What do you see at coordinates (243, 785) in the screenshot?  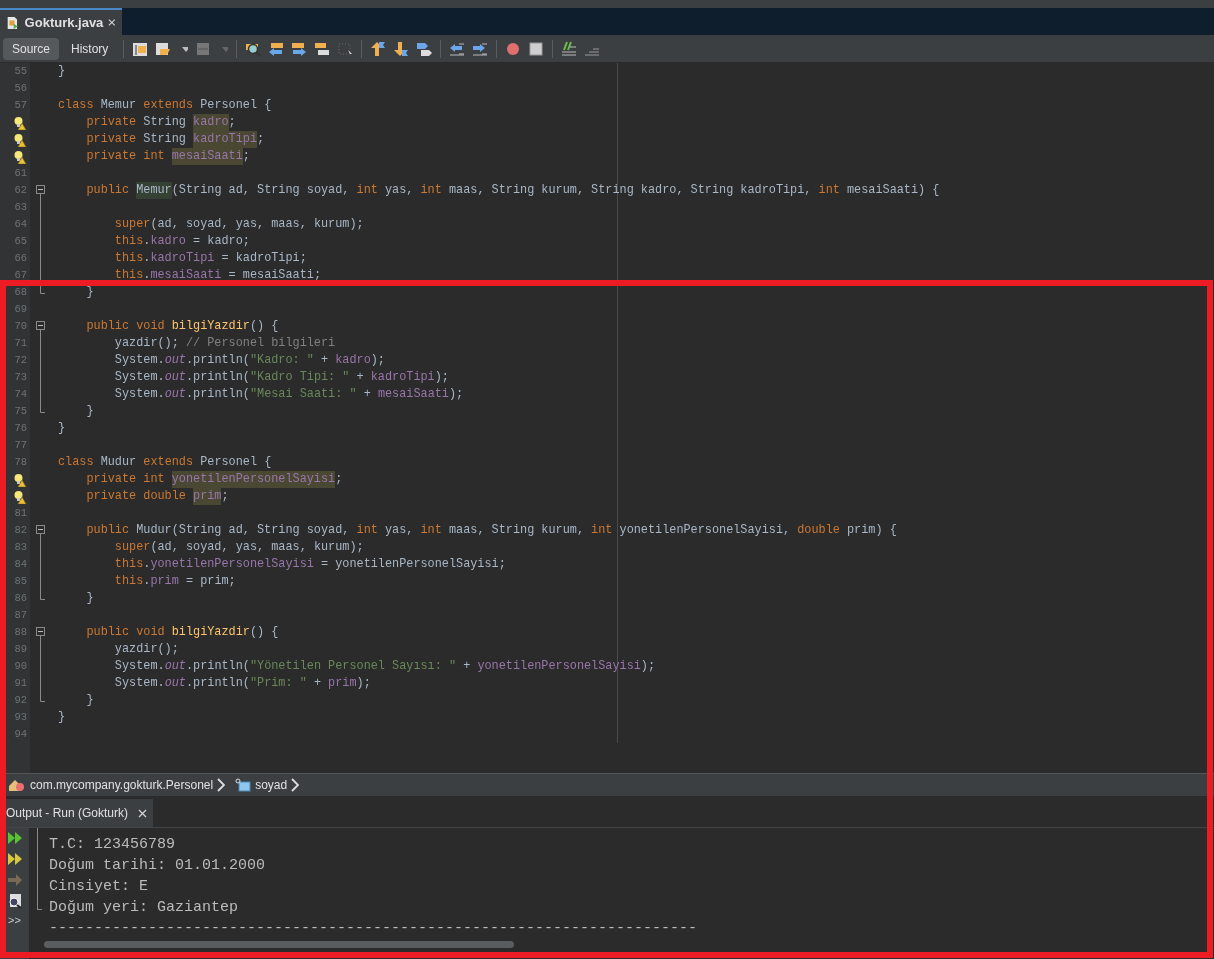 I see `field-icon` at bounding box center [243, 785].